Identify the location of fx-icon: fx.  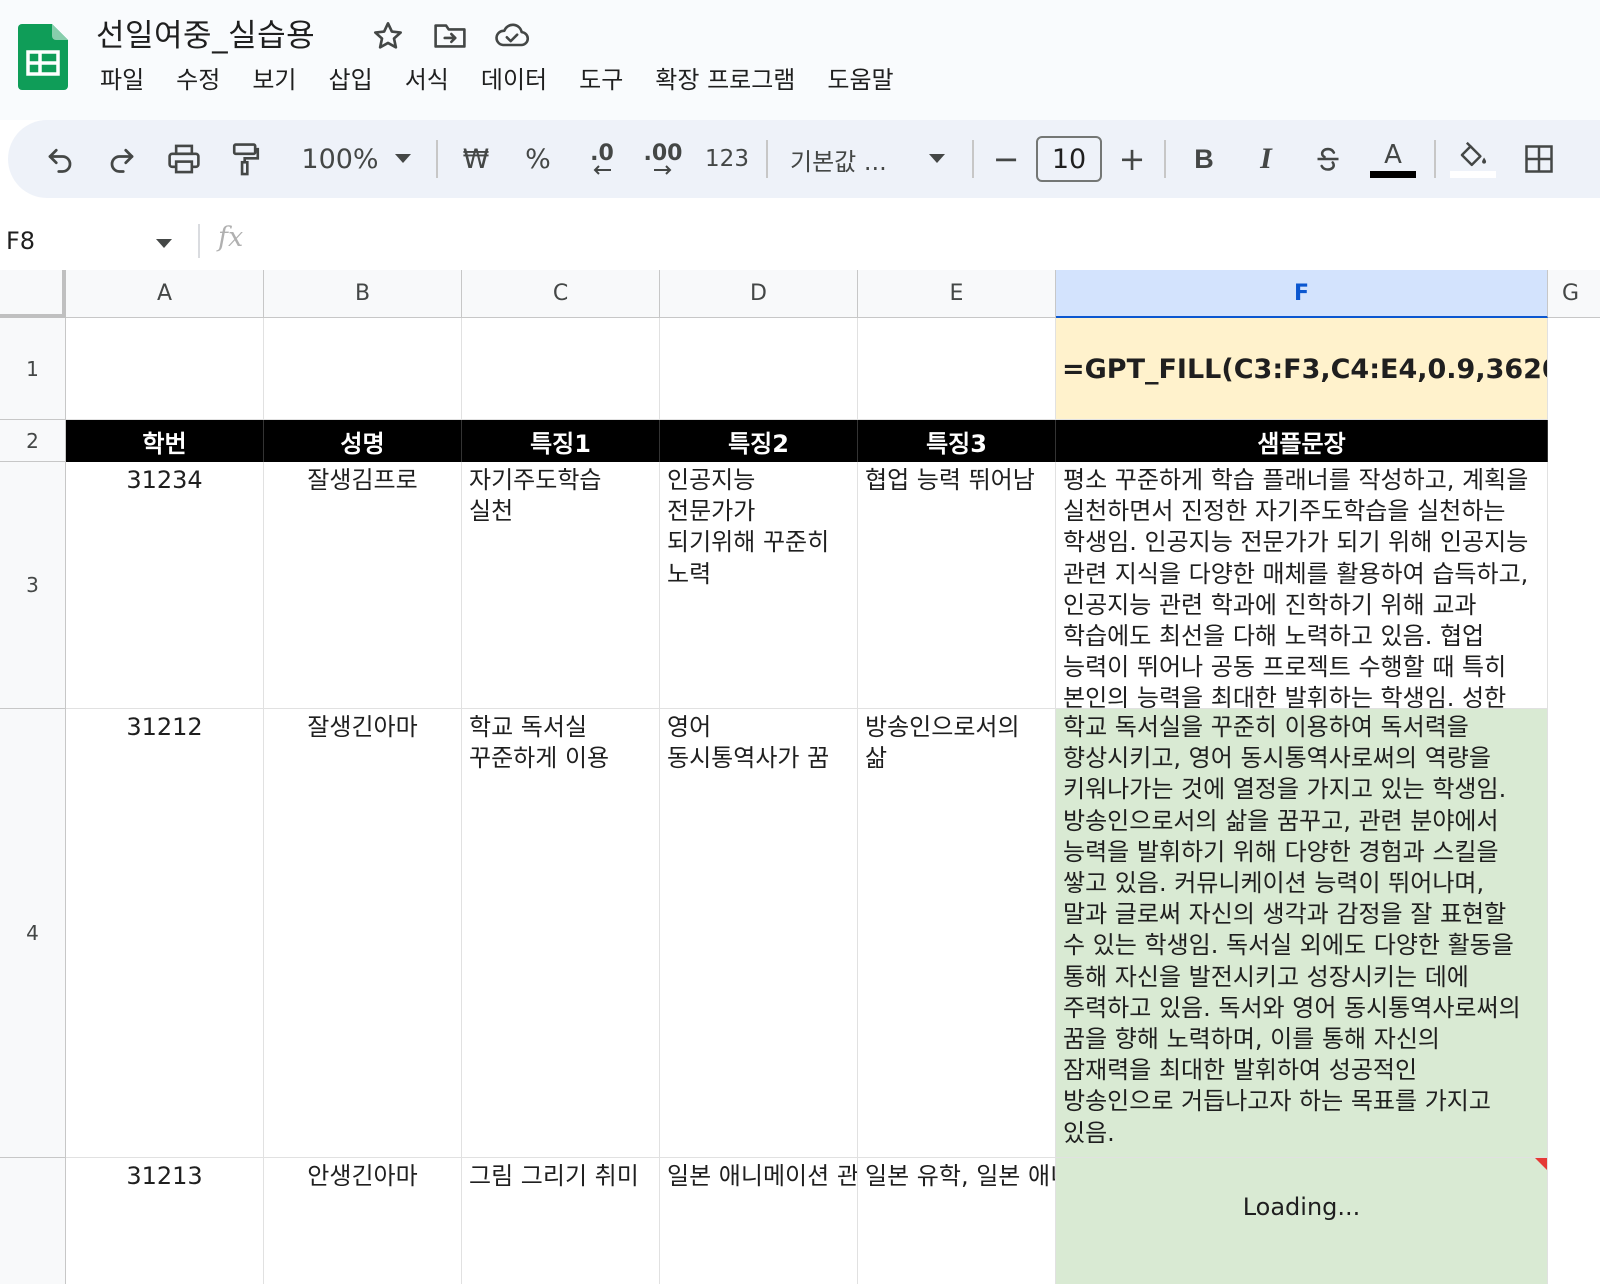
(231, 237).